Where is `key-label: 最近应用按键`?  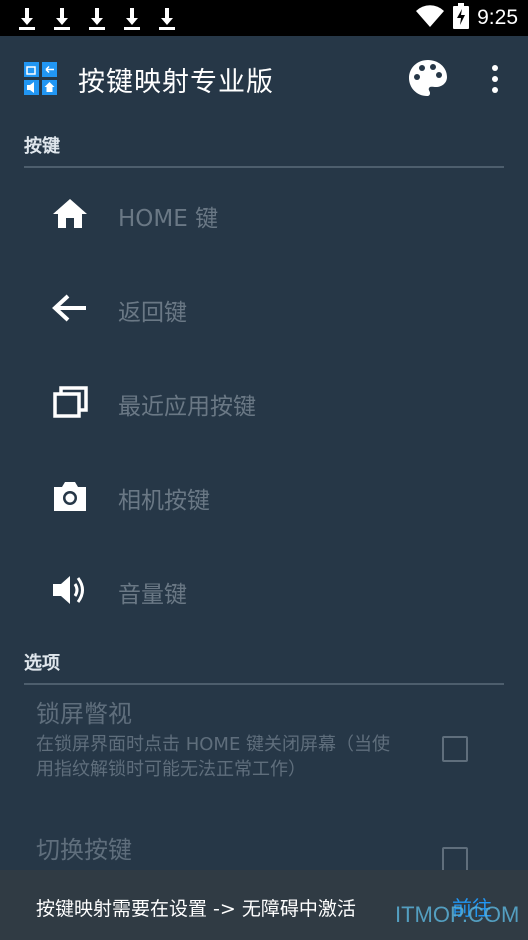
key-label: 最近应用按键 is located at coordinates (187, 407).